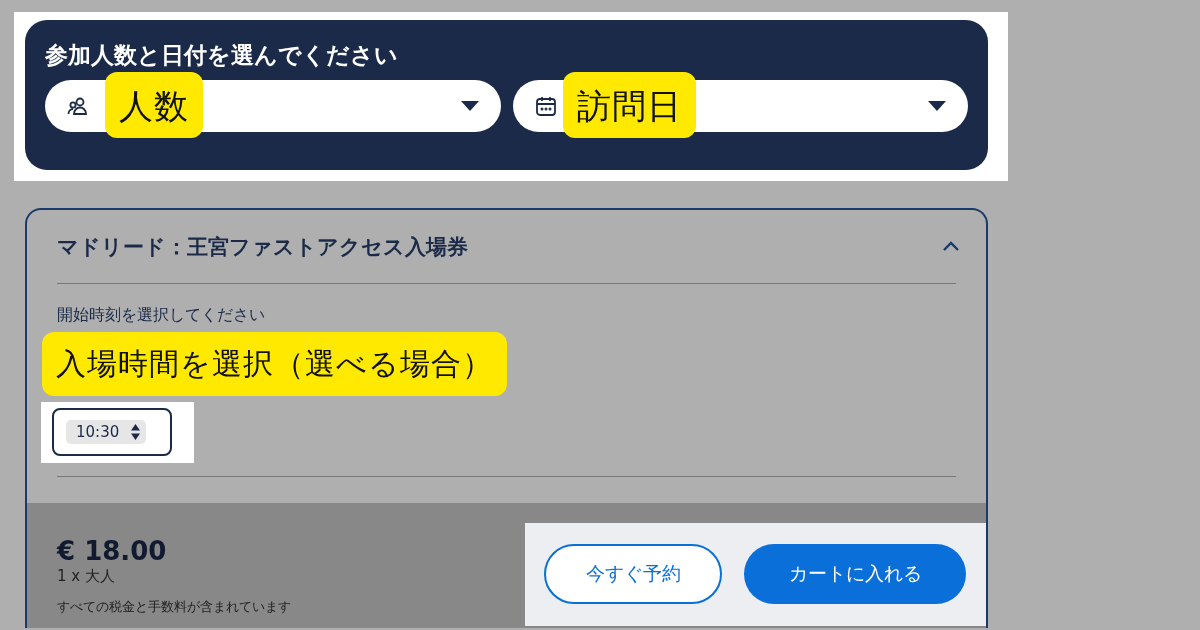 The image size is (1200, 630). Describe the element at coordinates (951, 246) in the screenshot. I see `chevron-up-icon` at that location.